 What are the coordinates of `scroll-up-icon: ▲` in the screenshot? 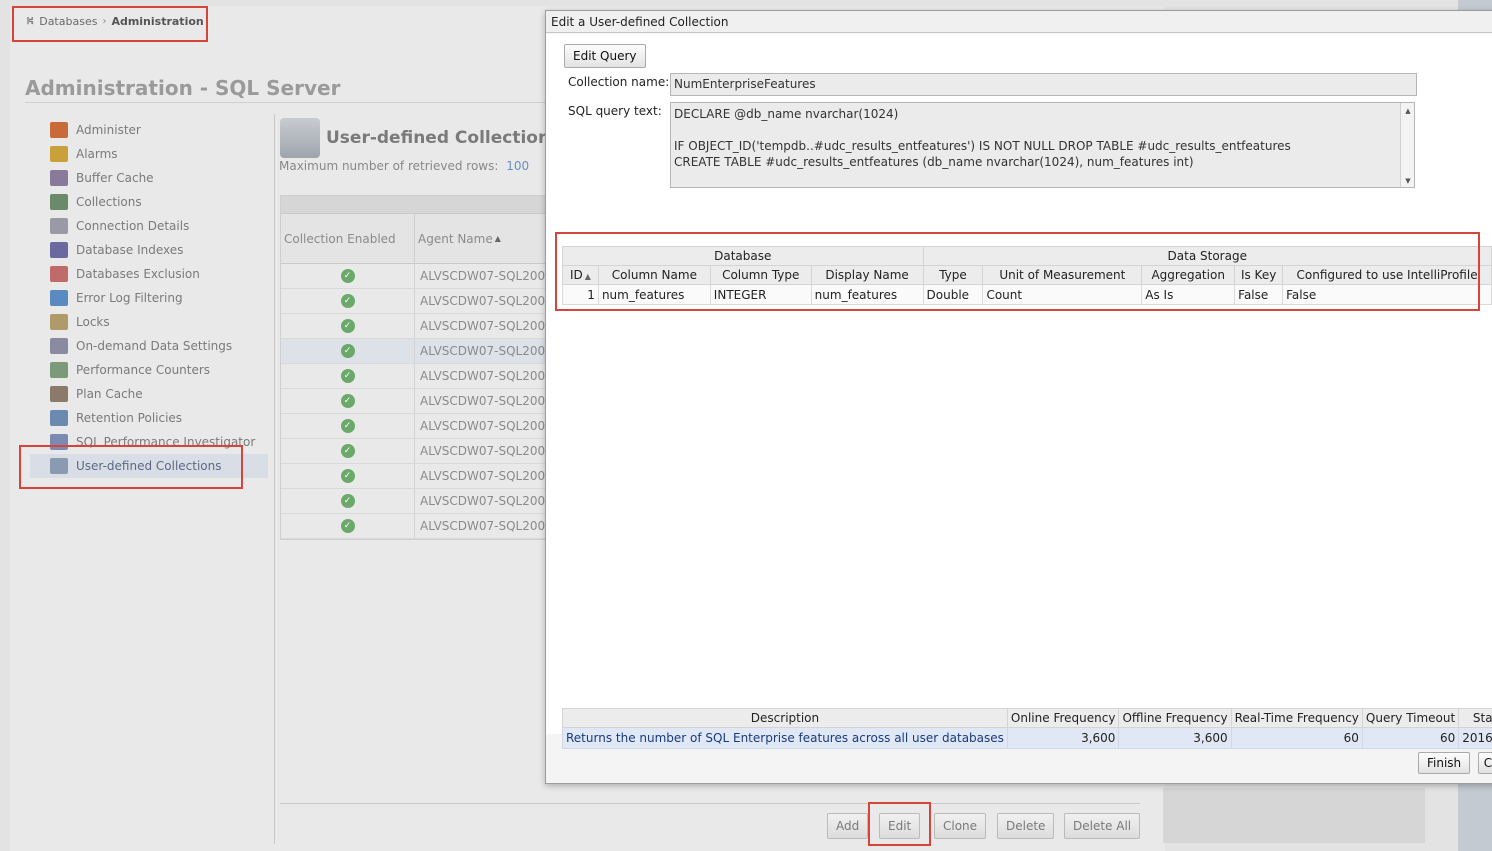 It's located at (1408, 111).